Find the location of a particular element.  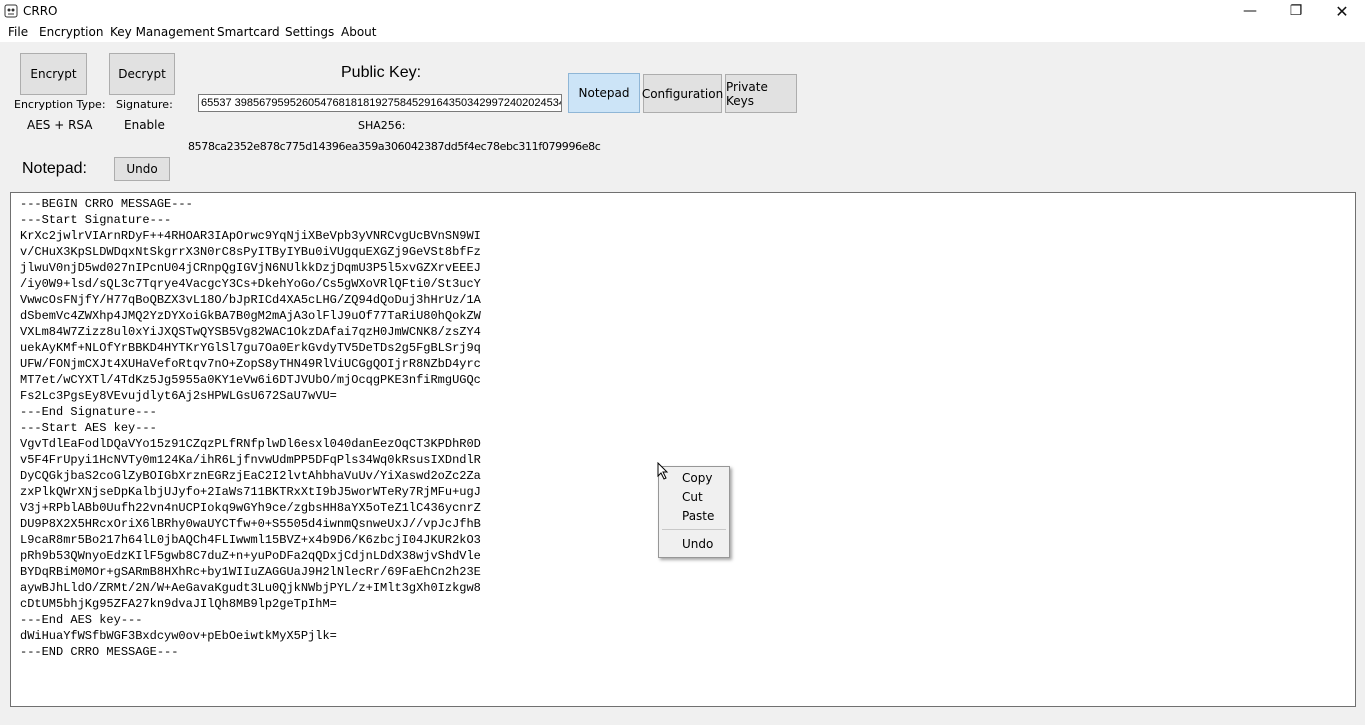

configuration-tab-button: Configuration is located at coordinates (682, 93).